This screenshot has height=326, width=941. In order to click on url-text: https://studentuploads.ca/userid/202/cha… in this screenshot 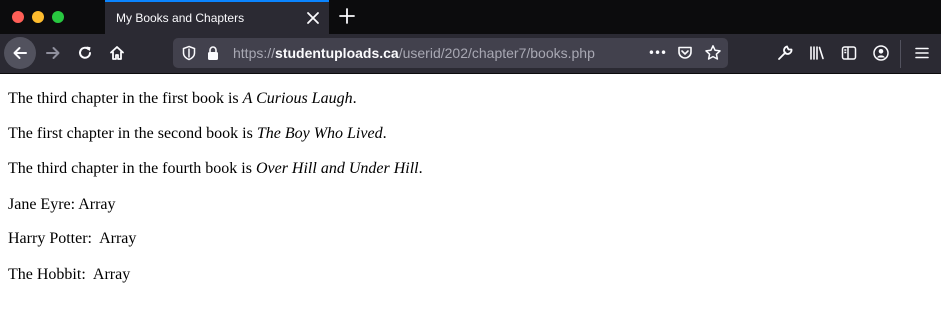, I will do `click(414, 53)`.